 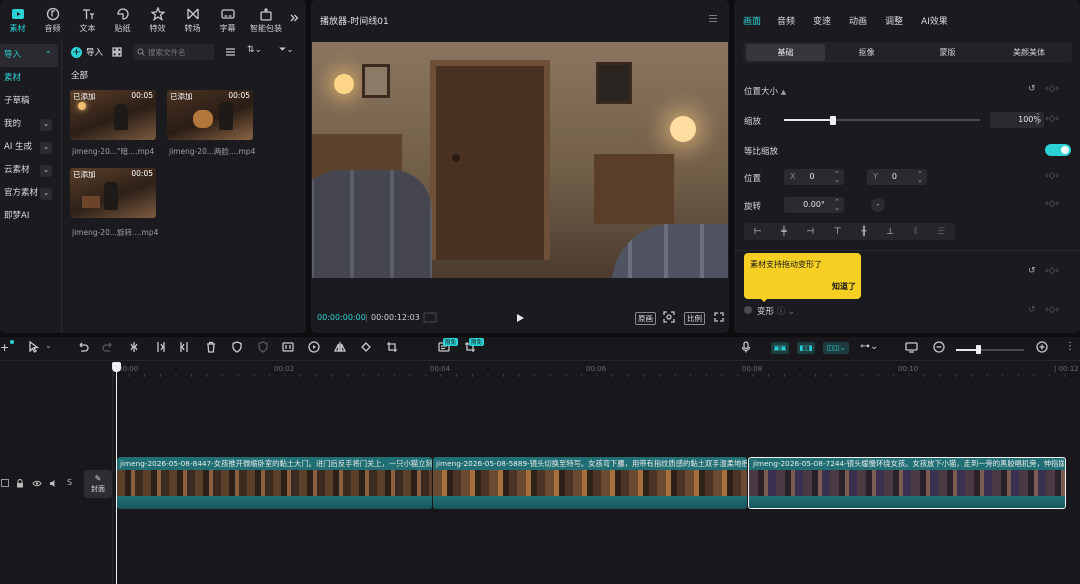 I want to click on chevron-double-right-icon, so click(x=294, y=18).